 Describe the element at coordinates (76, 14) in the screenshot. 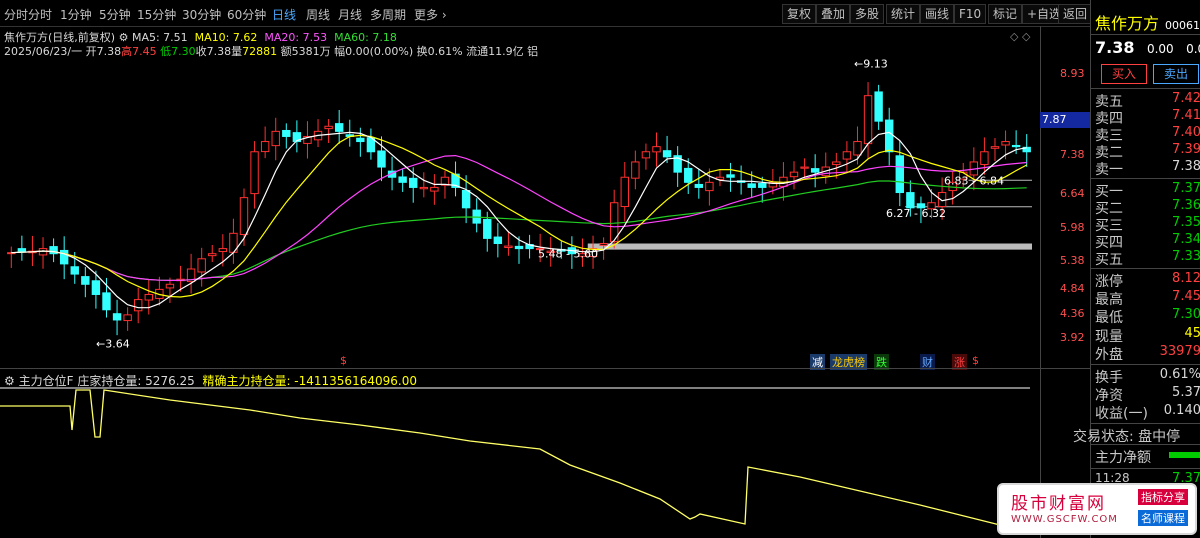

I see `period-tab-1min: 1分钟` at that location.